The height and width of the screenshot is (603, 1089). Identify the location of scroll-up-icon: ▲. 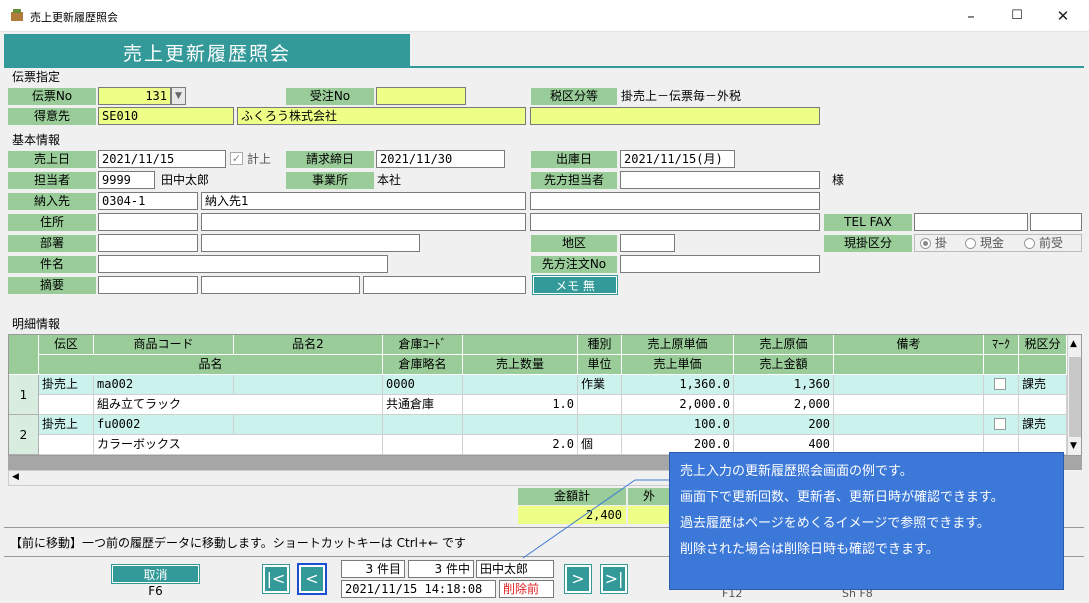
(1073, 344).